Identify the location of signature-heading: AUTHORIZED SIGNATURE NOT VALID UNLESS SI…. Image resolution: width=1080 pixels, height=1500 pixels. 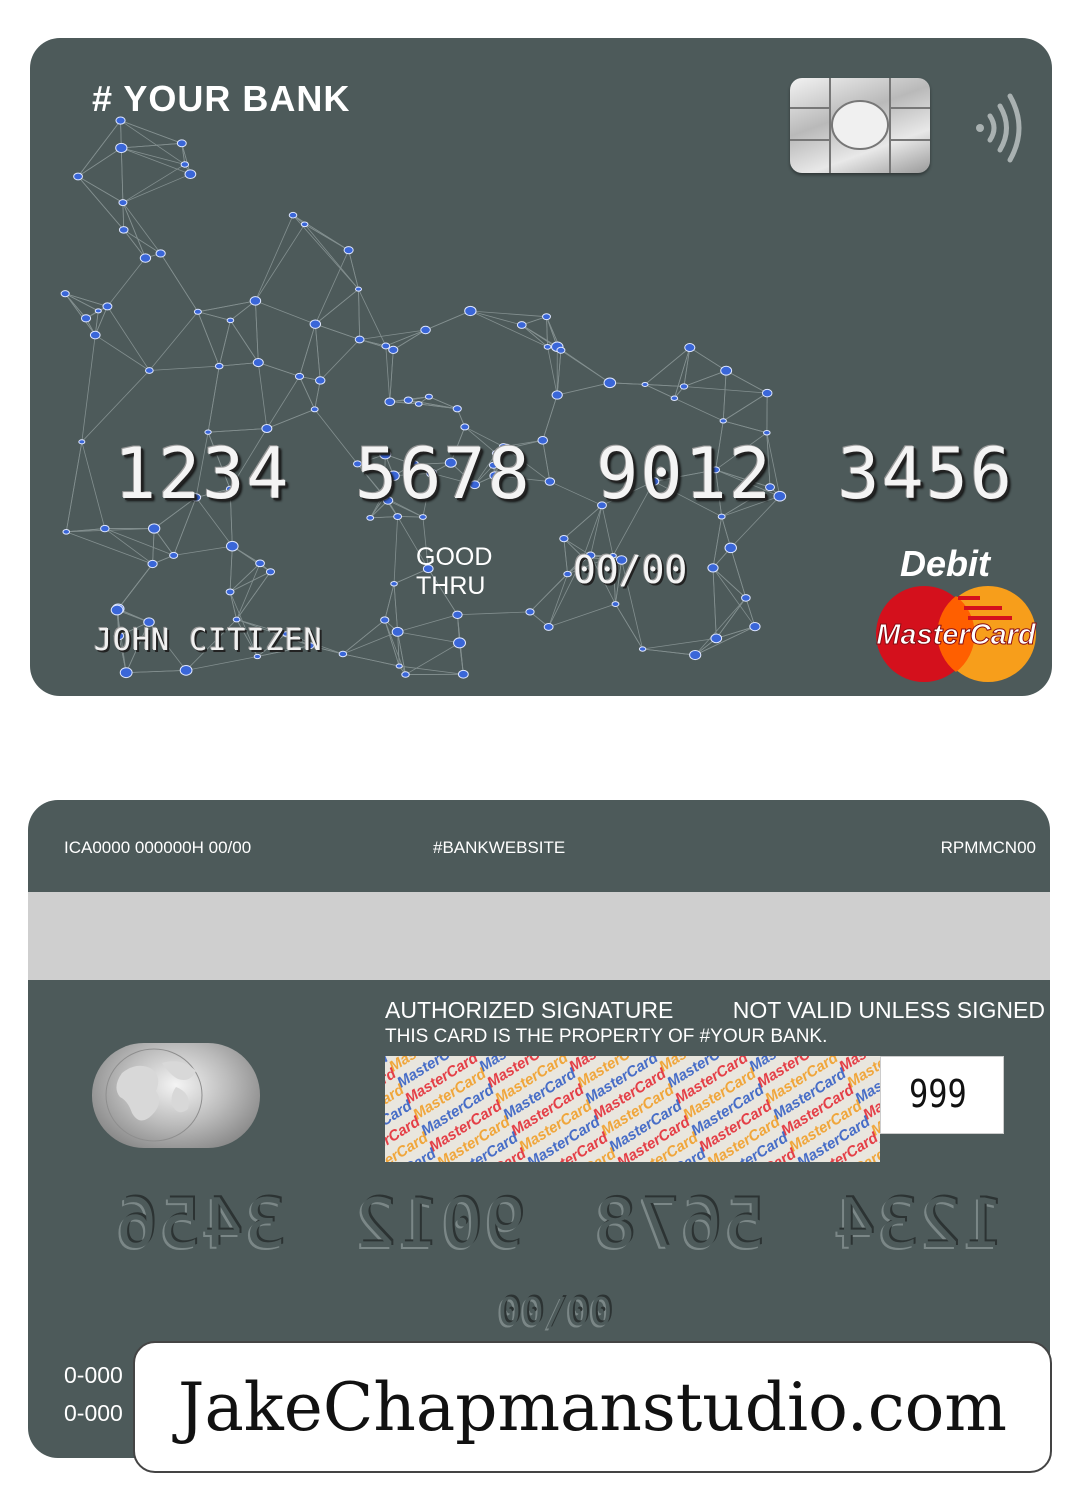
(715, 1010).